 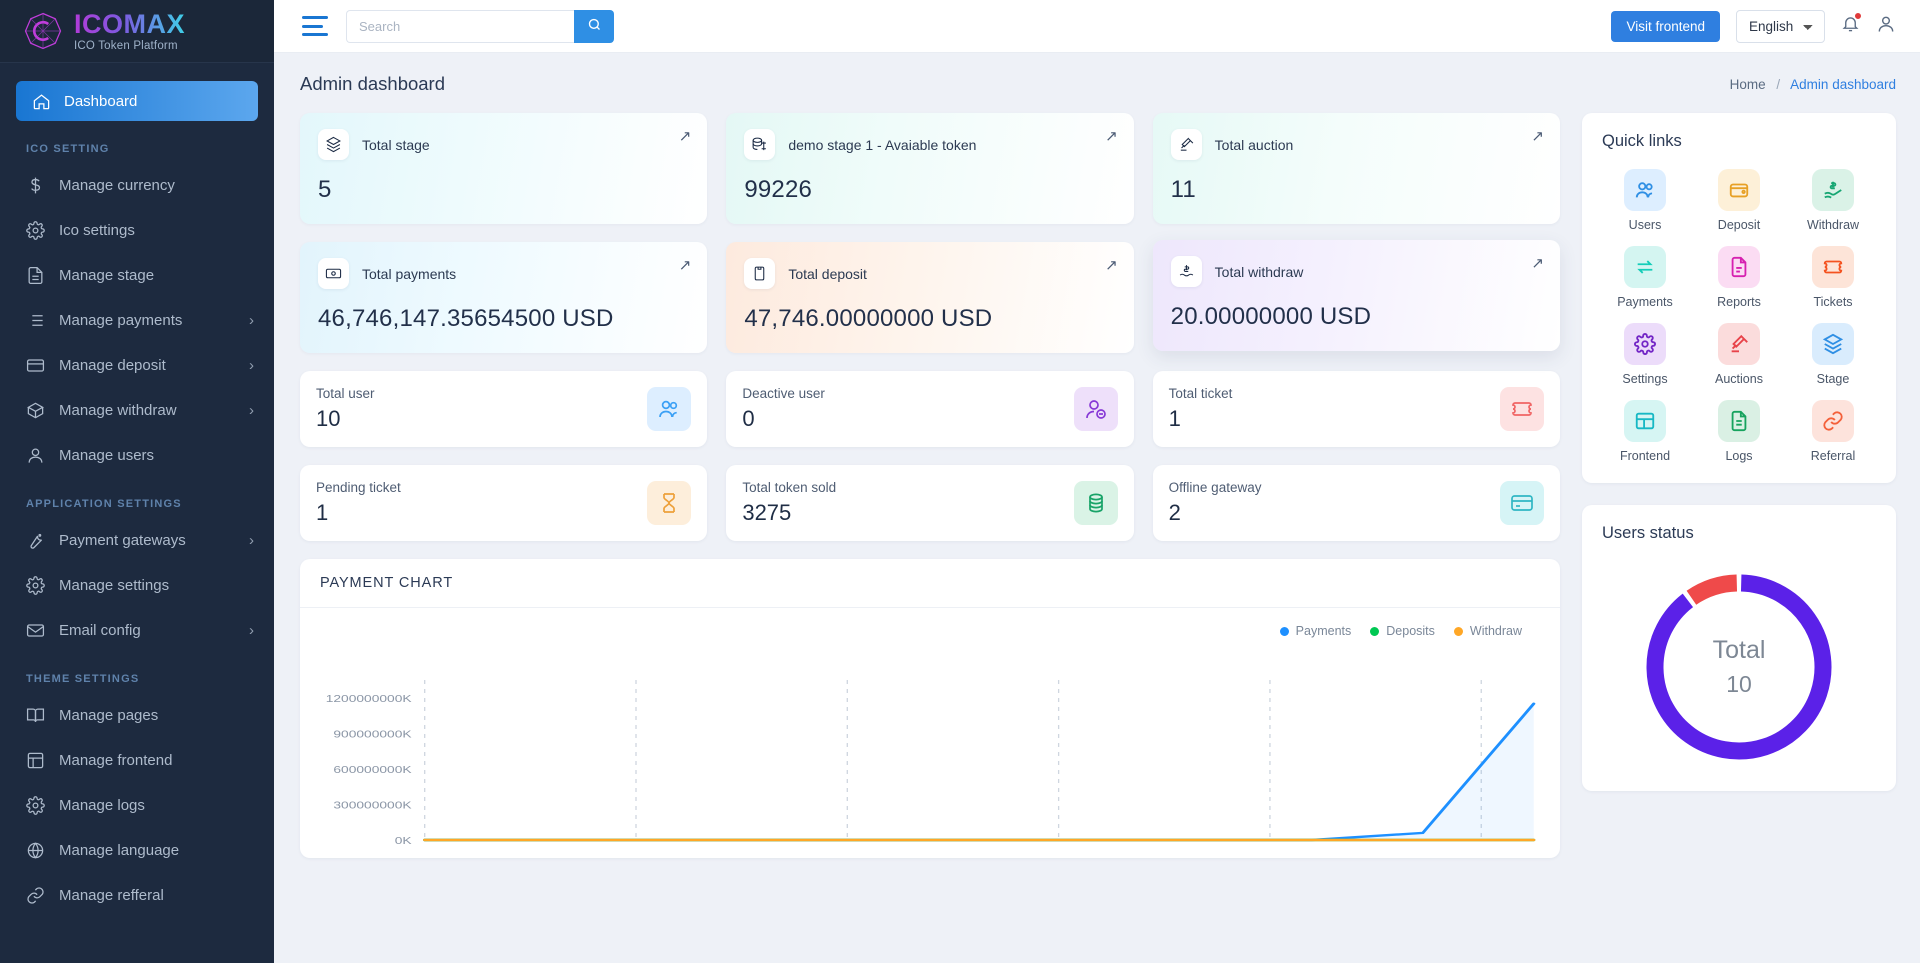 I want to click on breadcrumb-home: Home, so click(x=1748, y=84).